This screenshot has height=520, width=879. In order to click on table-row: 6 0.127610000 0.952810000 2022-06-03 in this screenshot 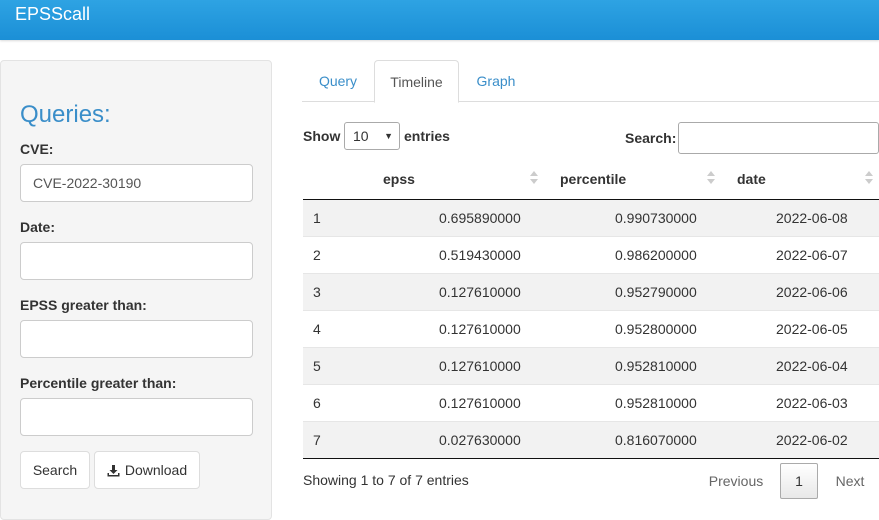, I will do `click(591, 402)`.